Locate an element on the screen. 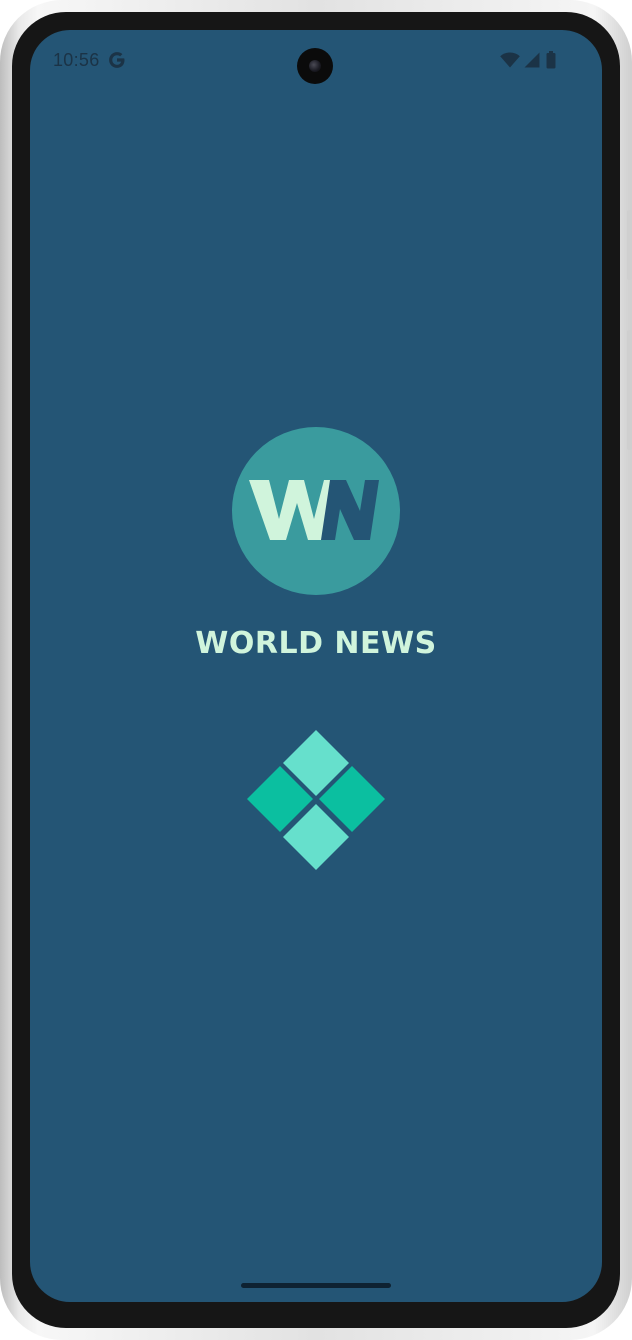 The height and width of the screenshot is (1340, 632). battery-icon is located at coordinates (551, 60).